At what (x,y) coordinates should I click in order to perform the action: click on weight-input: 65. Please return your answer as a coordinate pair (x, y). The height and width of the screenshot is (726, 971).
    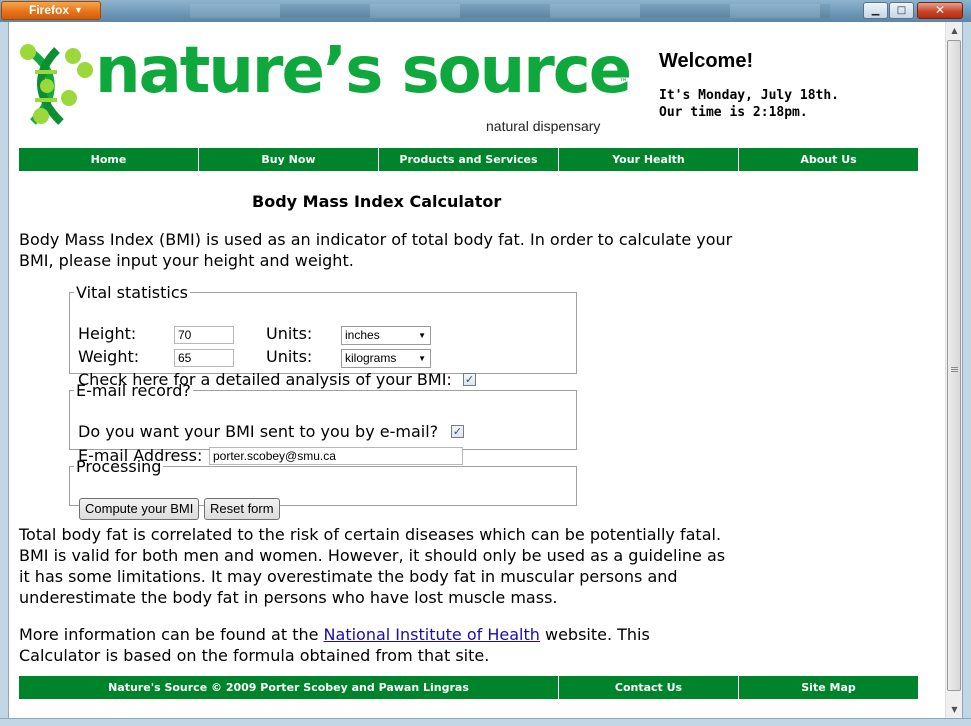
    Looking at the image, I should click on (204, 358).